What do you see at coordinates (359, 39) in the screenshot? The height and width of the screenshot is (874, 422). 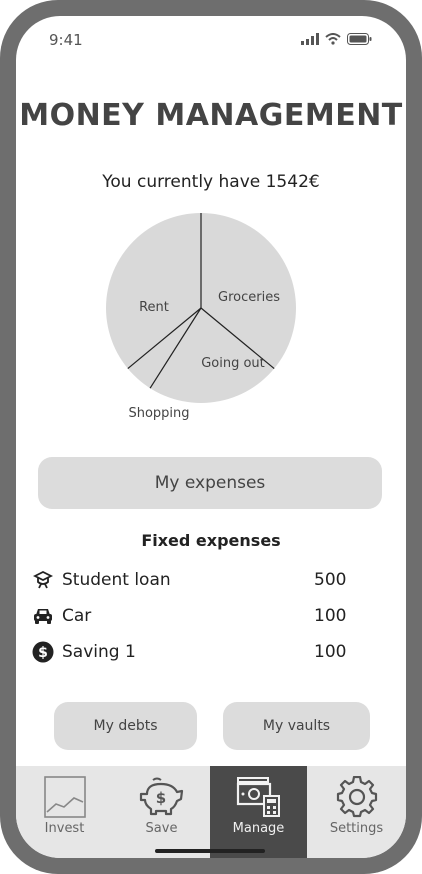 I see `battery-icon` at bounding box center [359, 39].